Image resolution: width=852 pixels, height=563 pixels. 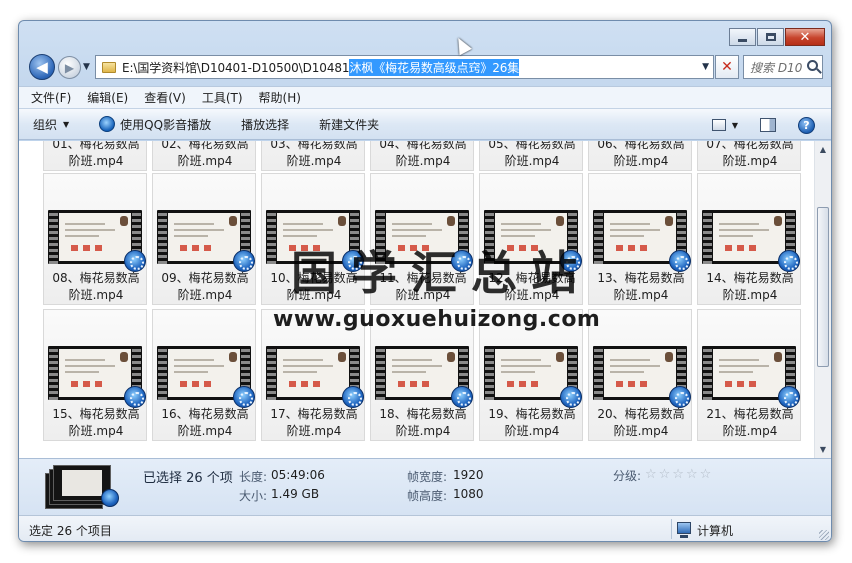 I want to click on address-path-selected: 沐枫《梅花易数高级点窍》26集, so click(x=434, y=67).